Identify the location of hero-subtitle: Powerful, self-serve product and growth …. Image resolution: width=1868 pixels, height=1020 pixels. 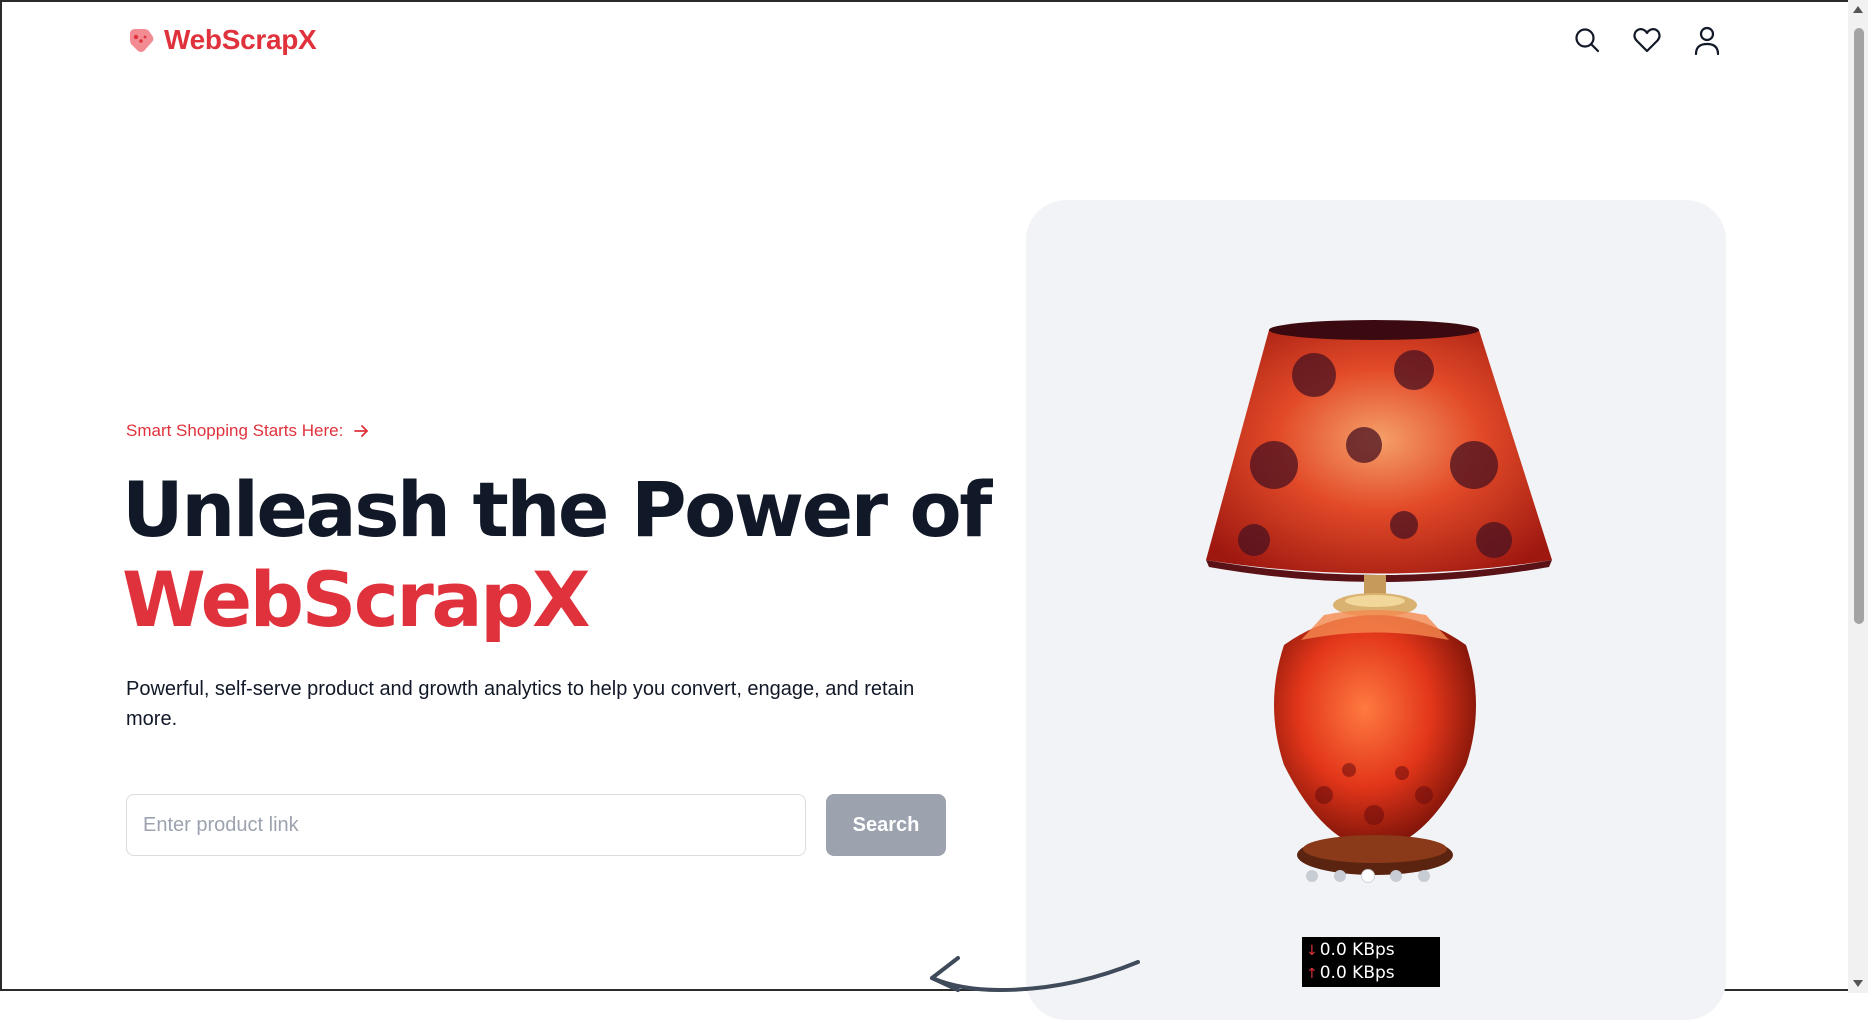
(520, 704).